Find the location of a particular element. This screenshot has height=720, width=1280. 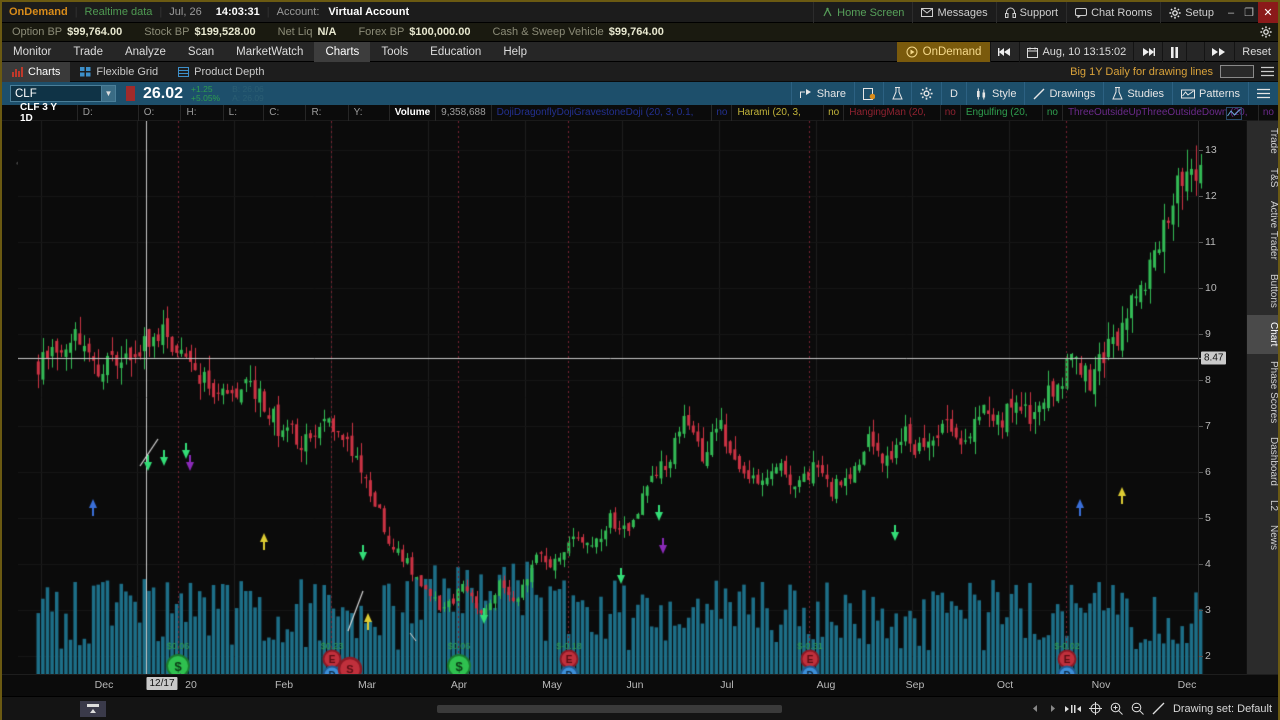

ondemand-status: OnDemand is located at coordinates (38, 12).